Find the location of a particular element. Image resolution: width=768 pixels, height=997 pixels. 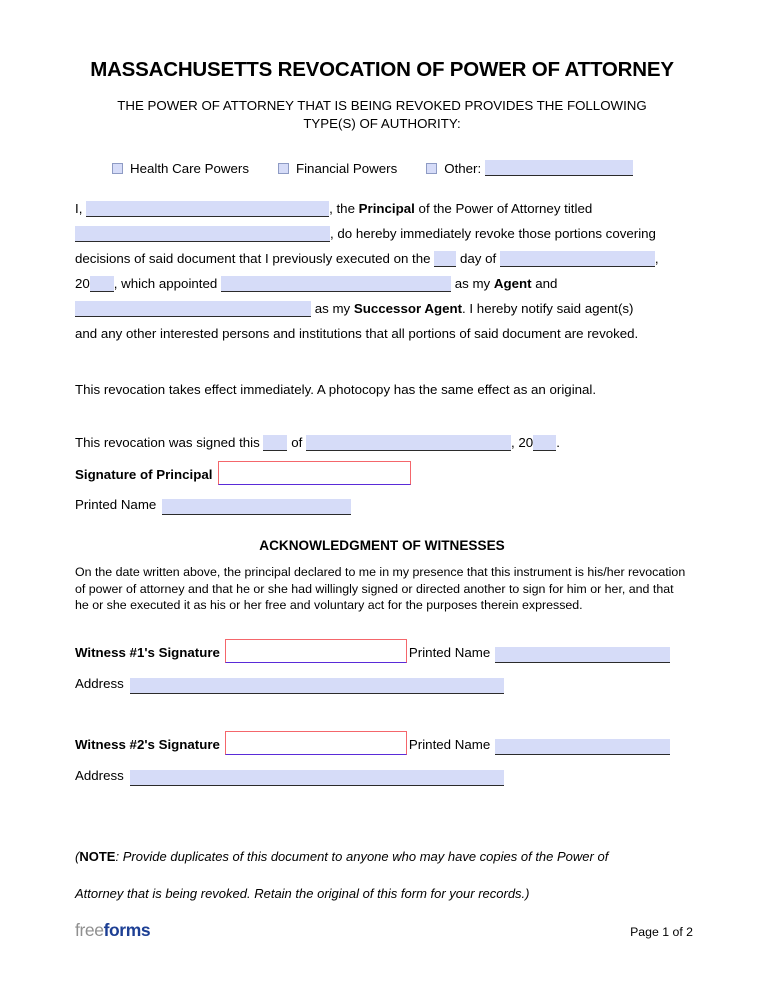

logo-text-forms: forms is located at coordinates (127, 930).